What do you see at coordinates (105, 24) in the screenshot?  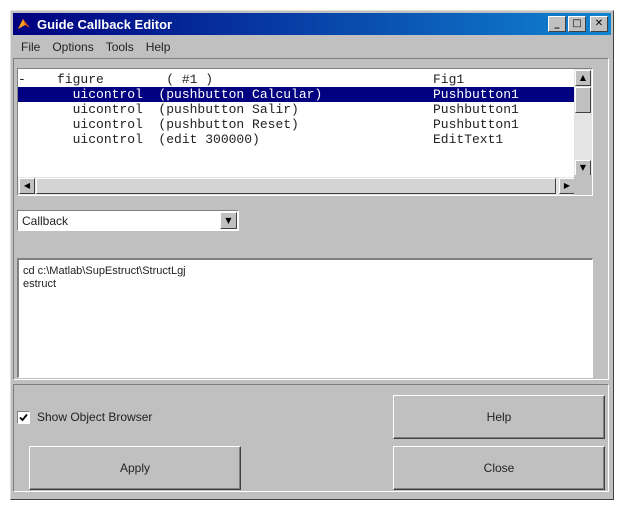 I see `window-title: Guide Callback Editor` at bounding box center [105, 24].